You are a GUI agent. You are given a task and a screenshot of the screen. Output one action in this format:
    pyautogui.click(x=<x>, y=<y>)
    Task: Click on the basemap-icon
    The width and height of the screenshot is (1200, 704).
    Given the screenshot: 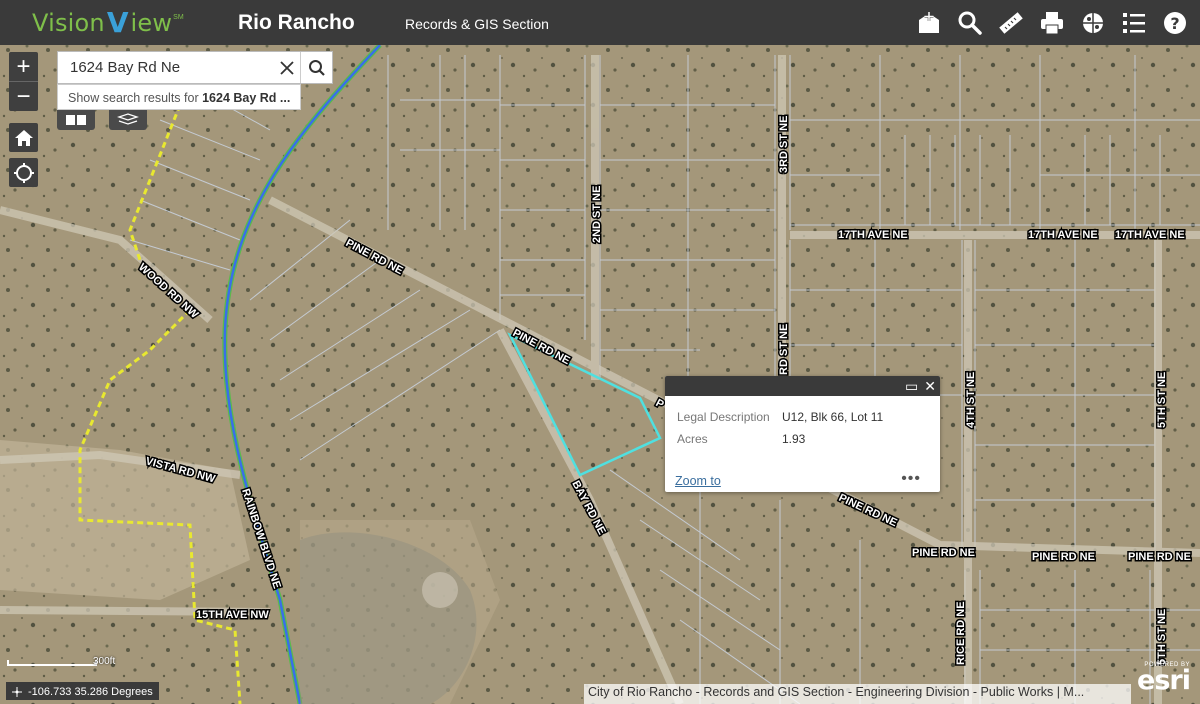 What is the action you would take?
    pyautogui.click(x=1092, y=22)
    